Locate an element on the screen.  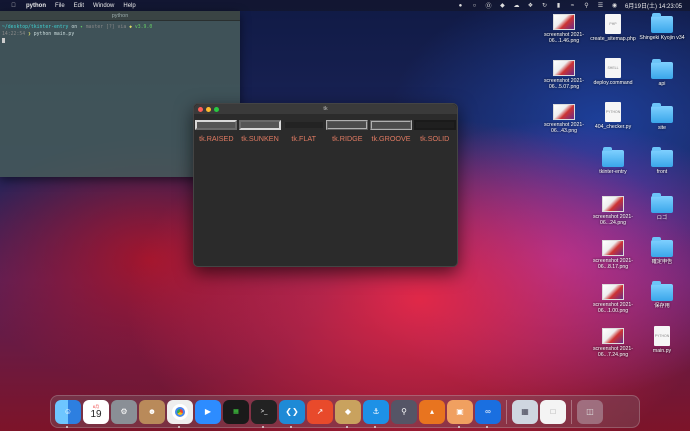
dock-instruments: ↗ is located at coordinates (320, 411).